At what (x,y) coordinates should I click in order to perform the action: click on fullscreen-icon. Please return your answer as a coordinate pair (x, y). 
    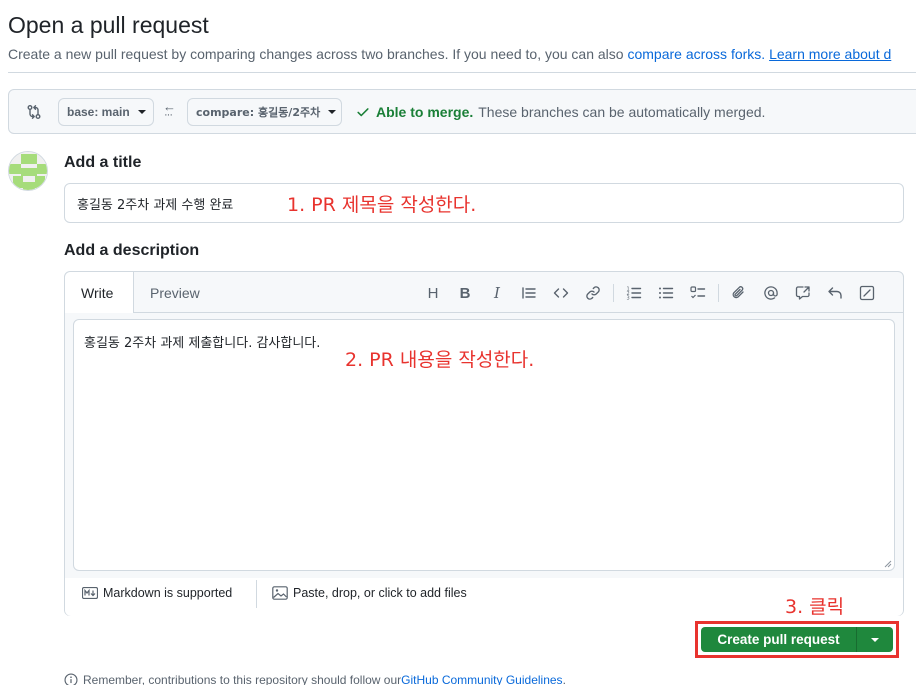
    Looking at the image, I should click on (867, 293).